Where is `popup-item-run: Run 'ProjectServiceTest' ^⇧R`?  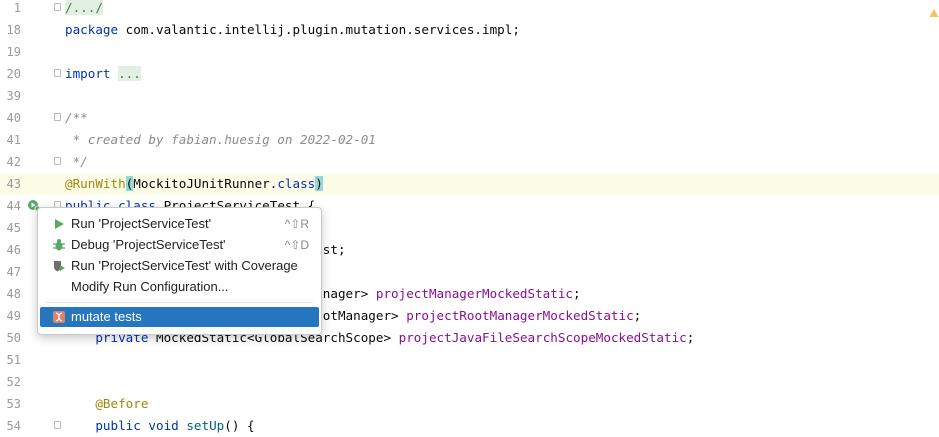 popup-item-run: Run 'ProjectServiceTest' ^⇧R is located at coordinates (179, 224).